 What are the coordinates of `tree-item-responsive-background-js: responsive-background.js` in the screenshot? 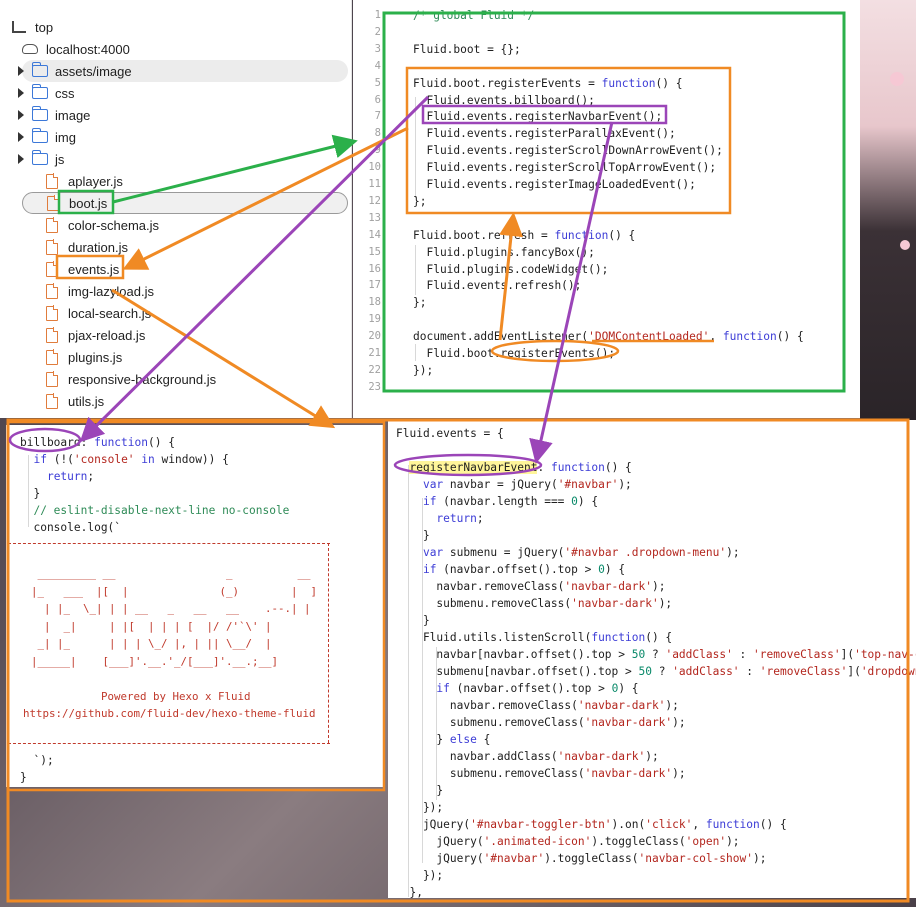 It's located at (131, 379).